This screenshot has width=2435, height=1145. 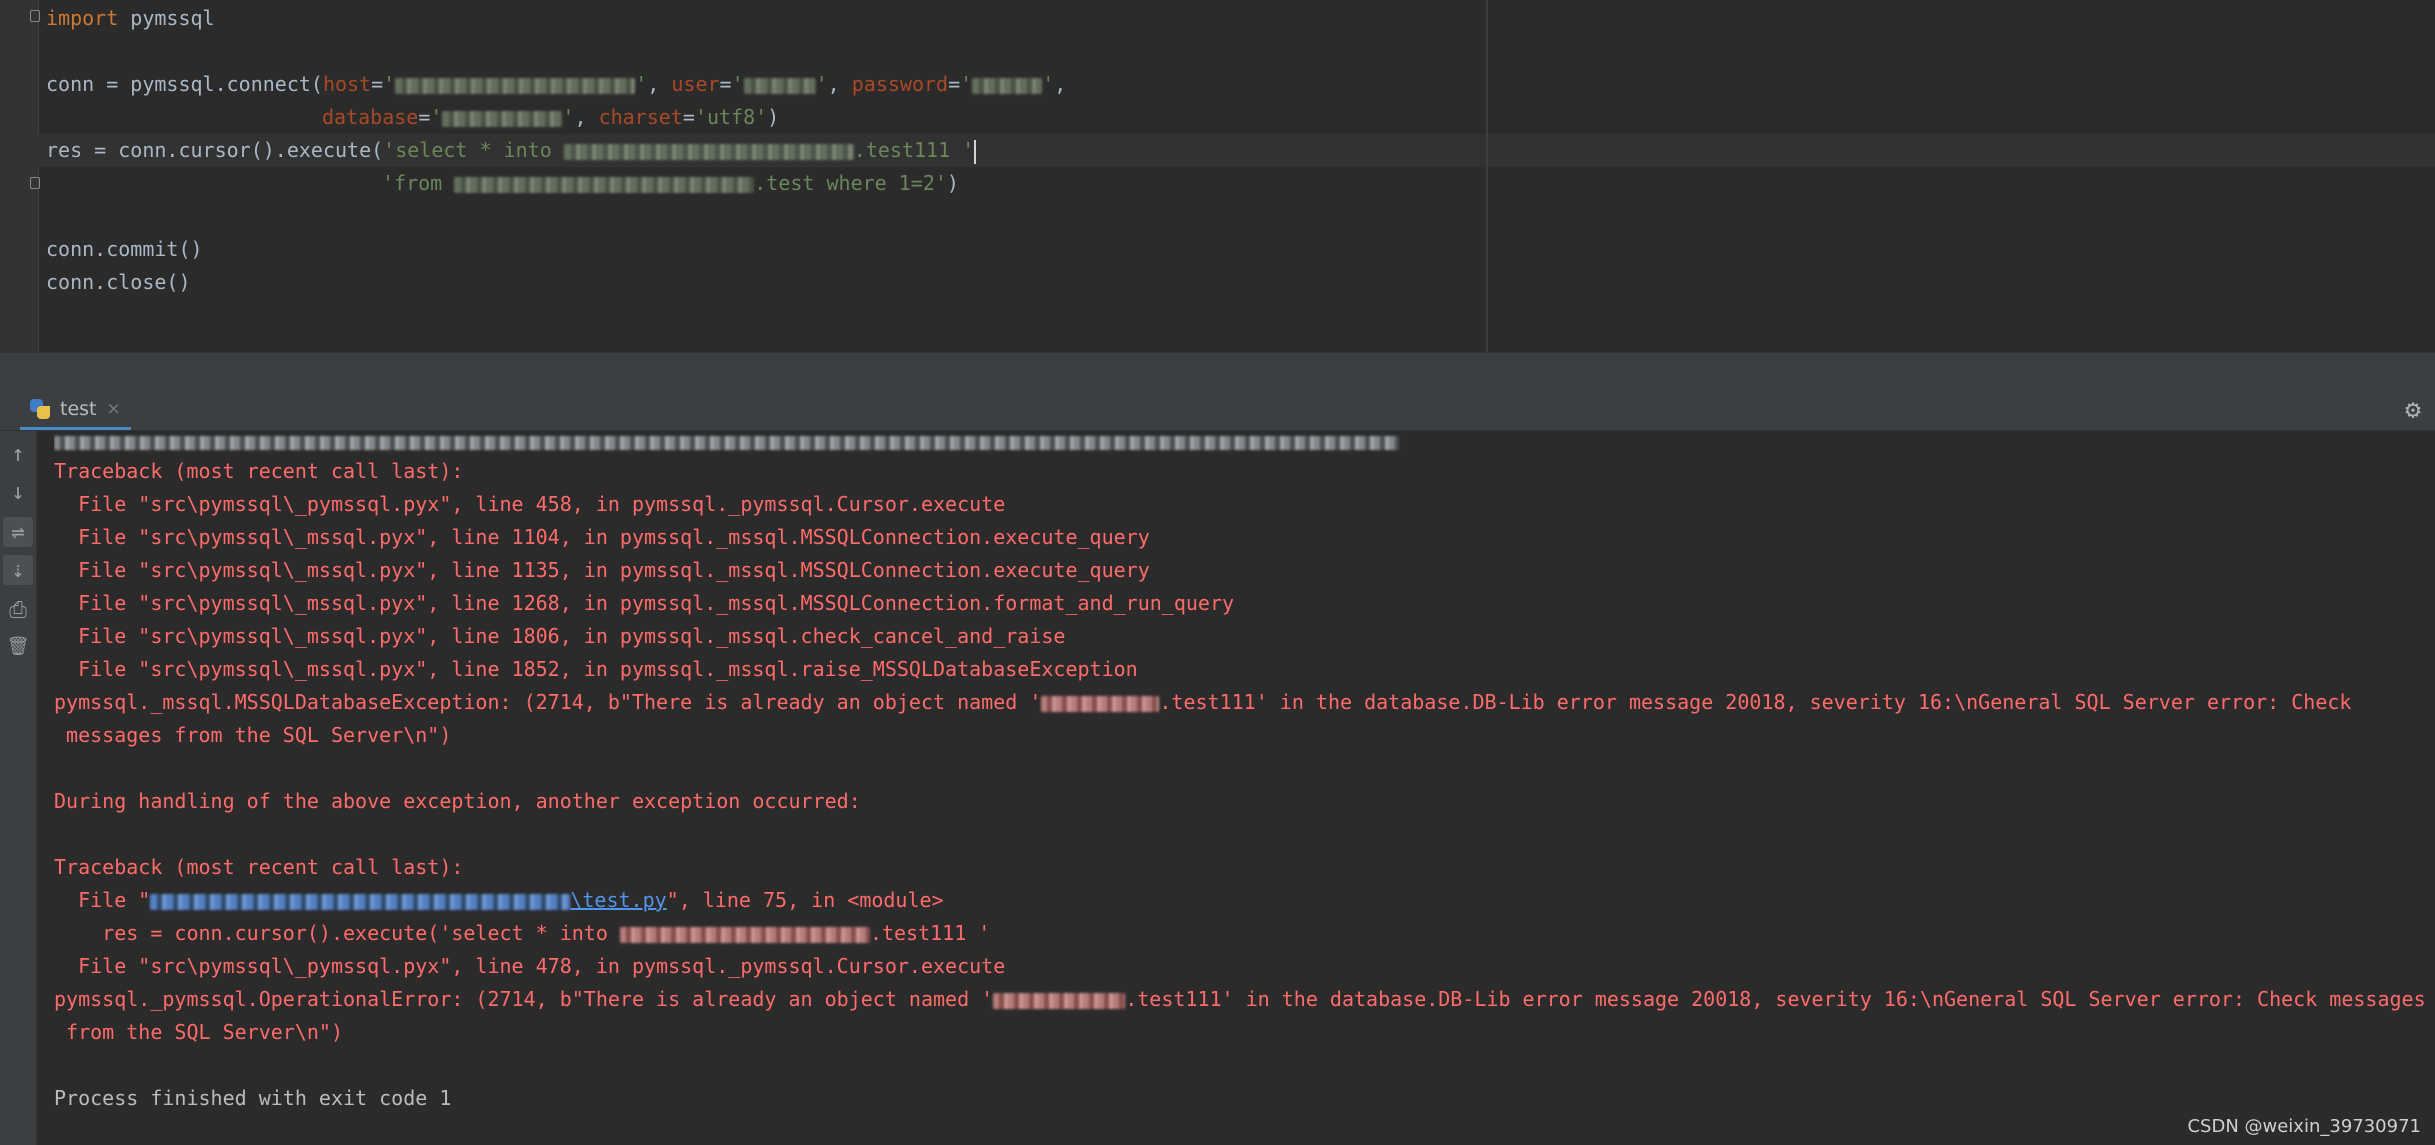 What do you see at coordinates (850, 183) in the screenshot?
I see `sql-string-part: .test where 1=2'` at bounding box center [850, 183].